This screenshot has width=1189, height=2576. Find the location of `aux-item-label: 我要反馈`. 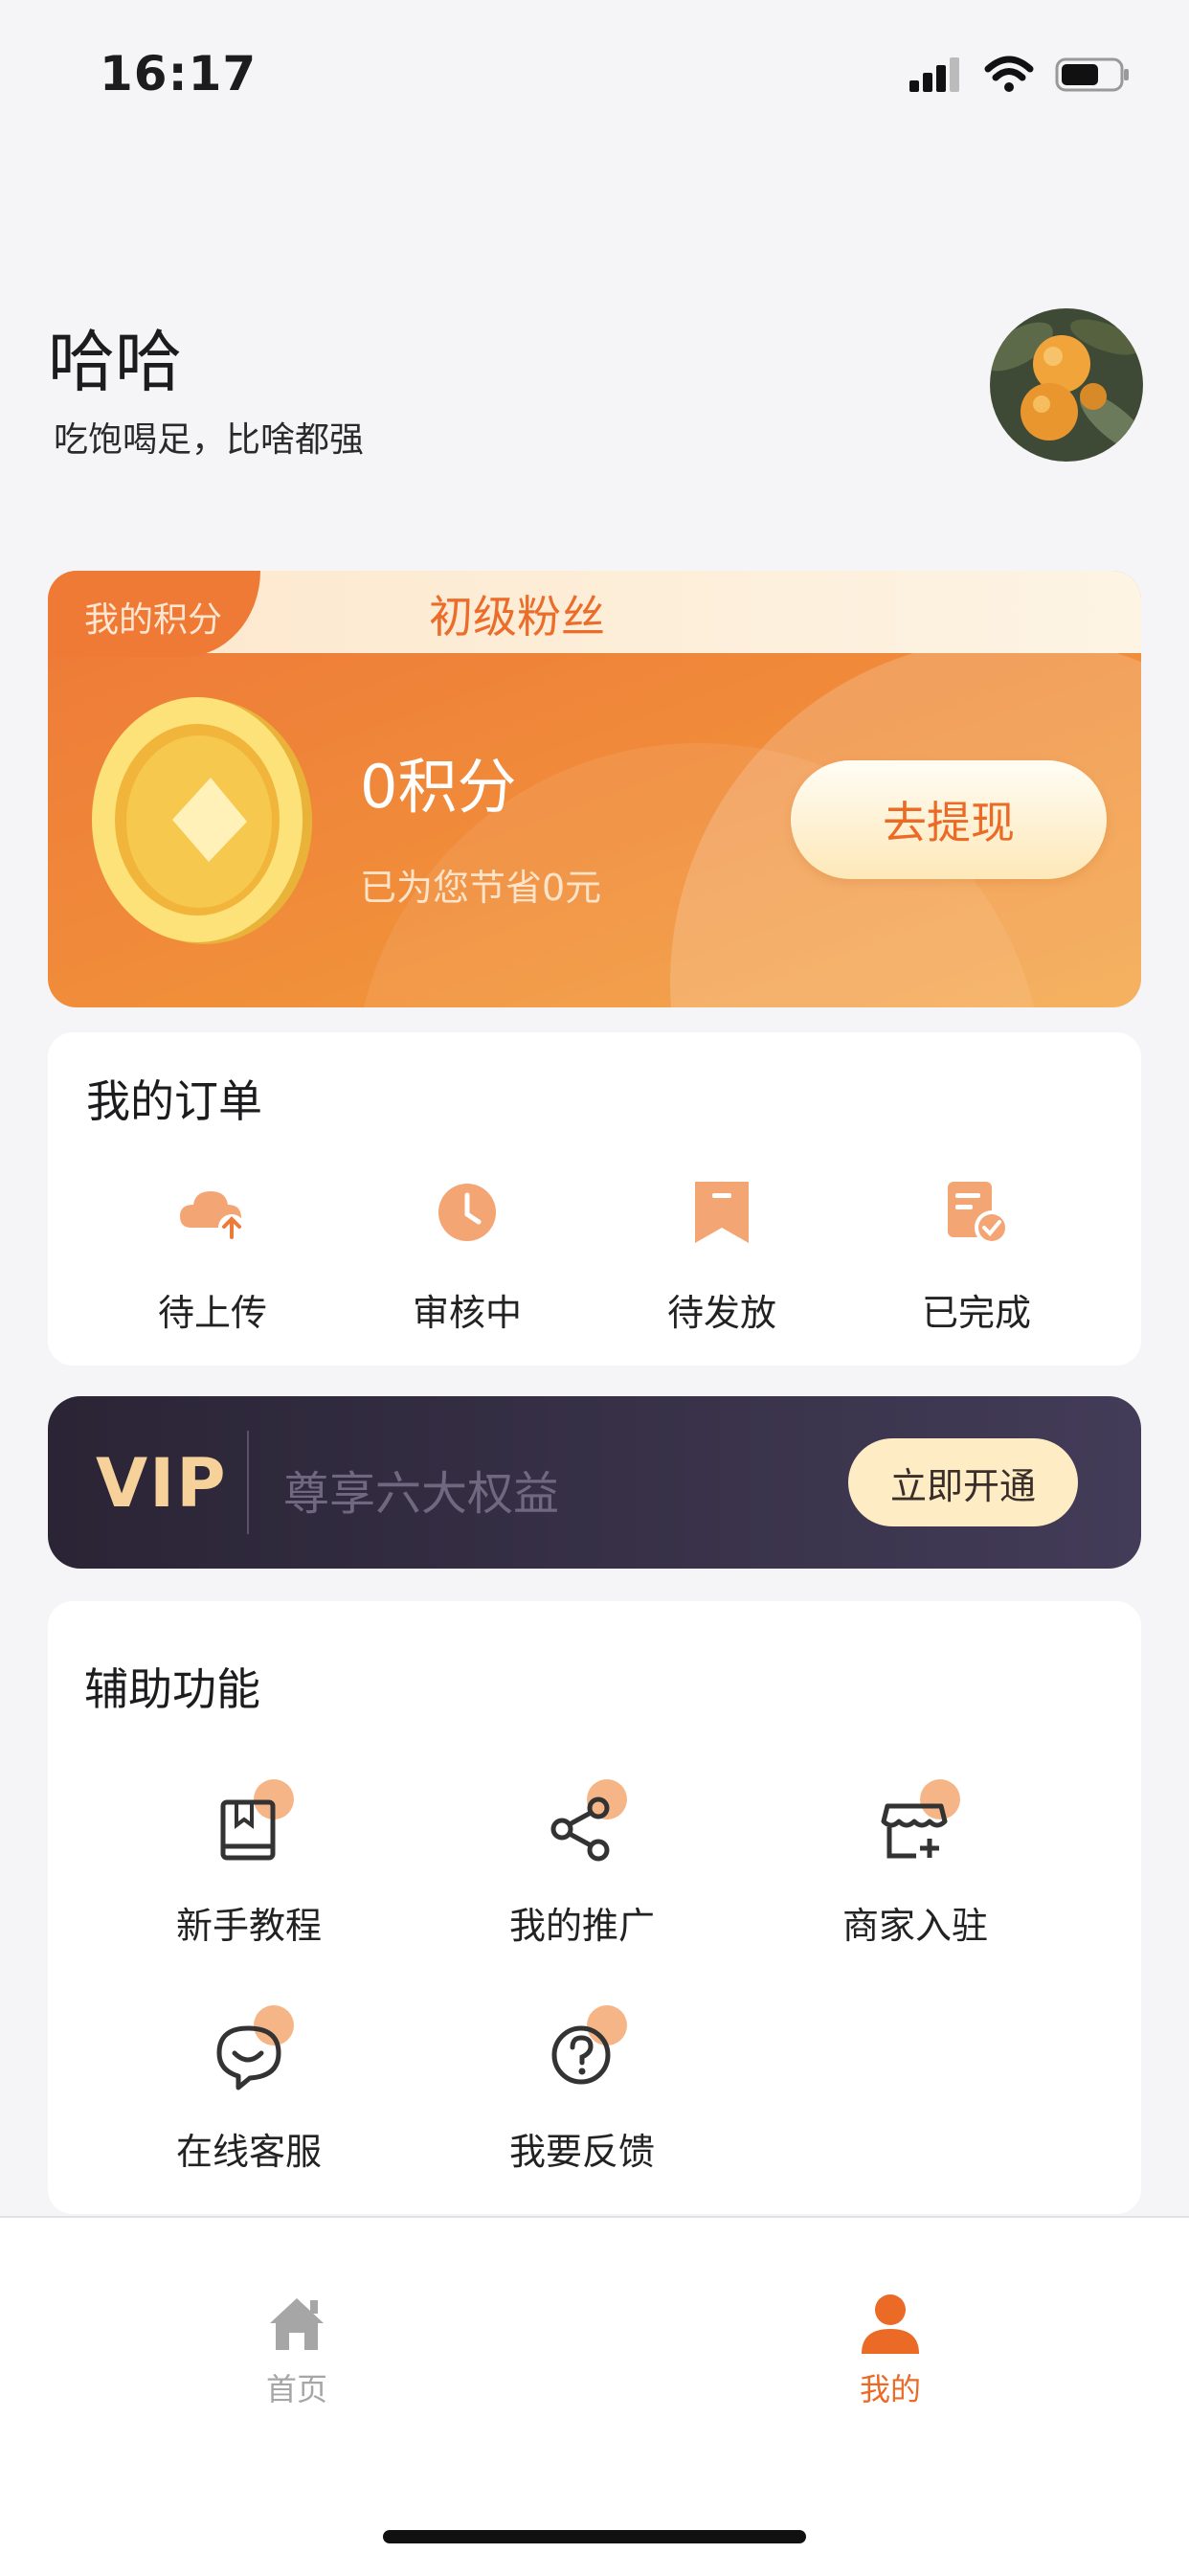

aux-item-label: 我要反馈 is located at coordinates (581, 2152).